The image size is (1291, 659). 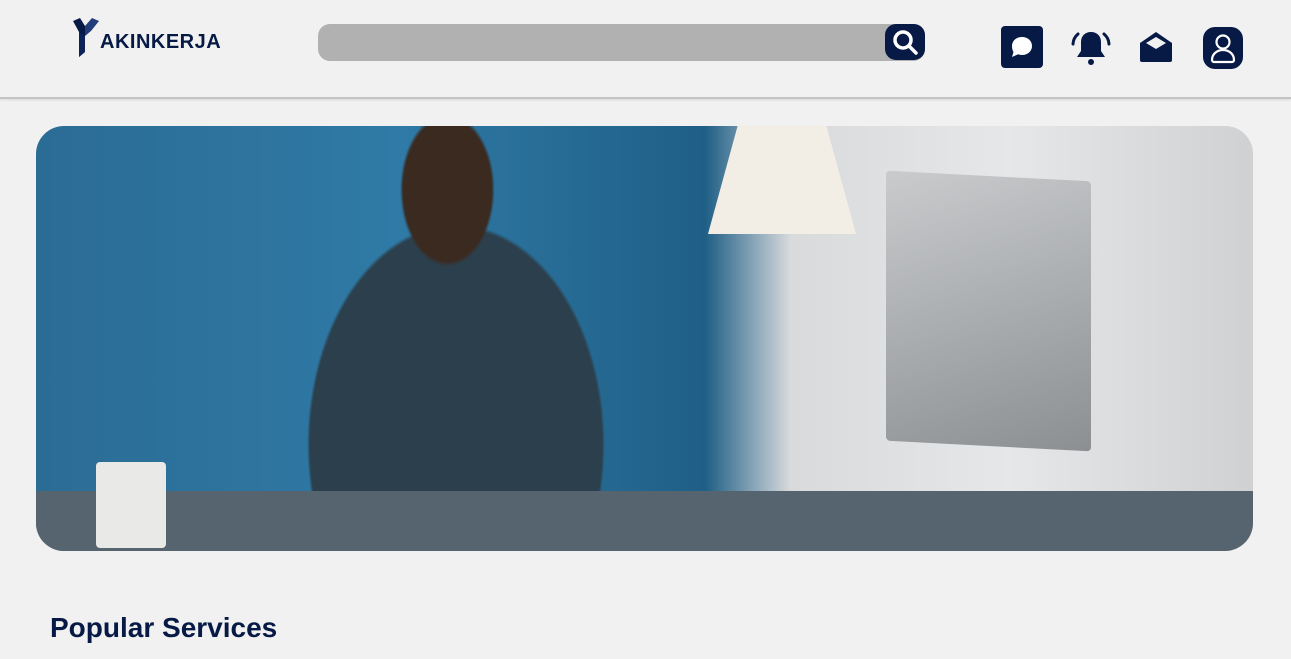 I want to click on search-input, so click(x=598, y=42).